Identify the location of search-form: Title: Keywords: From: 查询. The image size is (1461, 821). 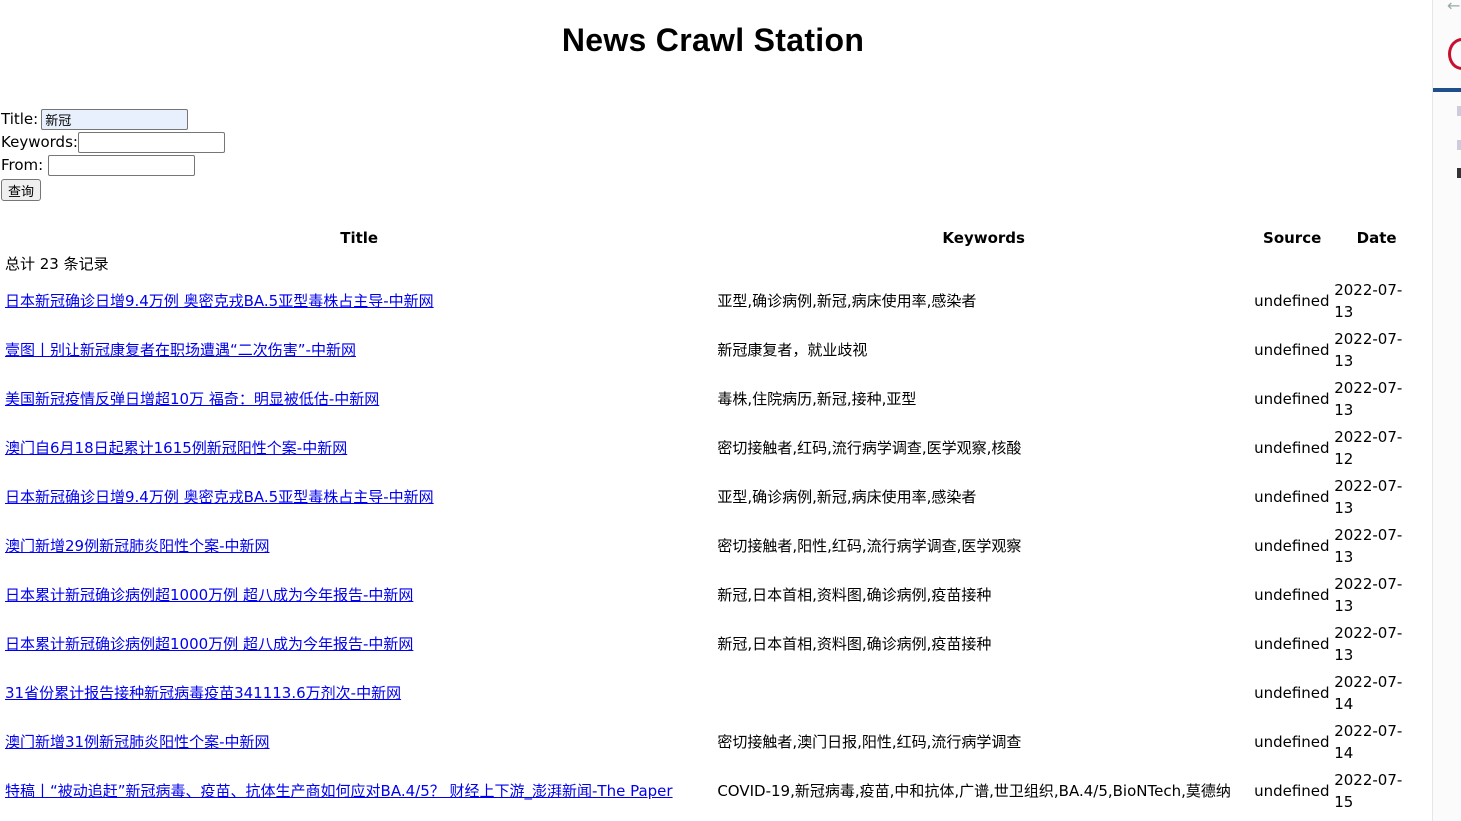
(113, 154).